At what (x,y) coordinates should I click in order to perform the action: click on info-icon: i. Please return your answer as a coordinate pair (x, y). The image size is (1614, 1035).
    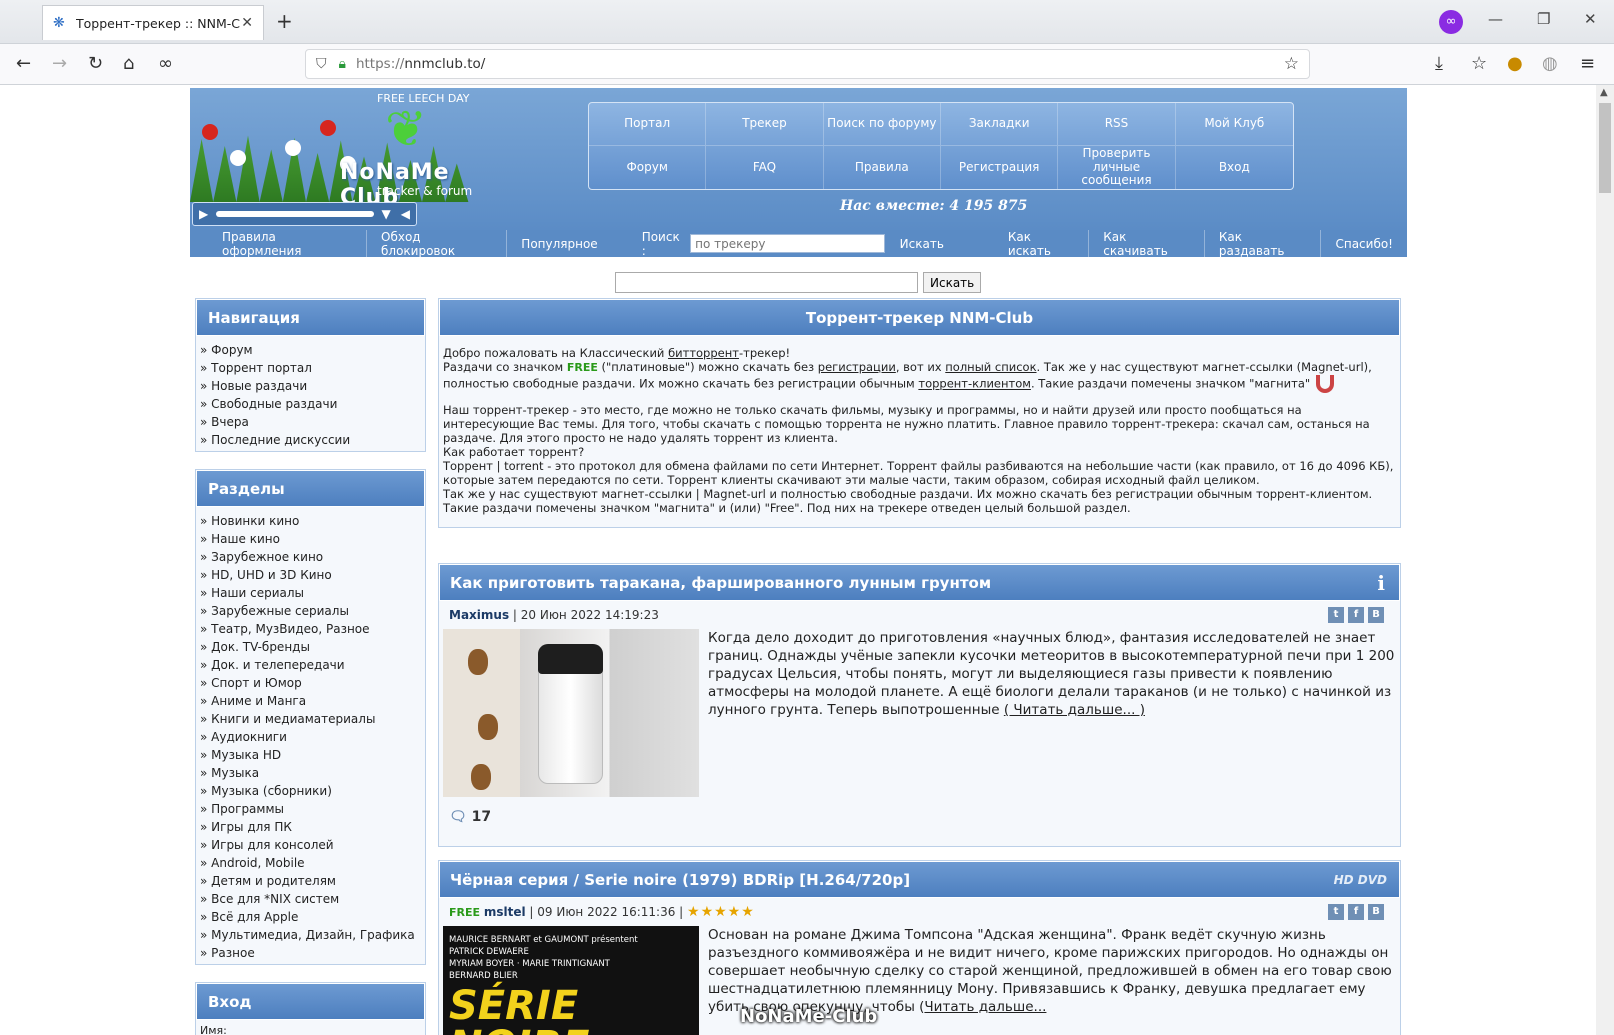
    Looking at the image, I should click on (1381, 583).